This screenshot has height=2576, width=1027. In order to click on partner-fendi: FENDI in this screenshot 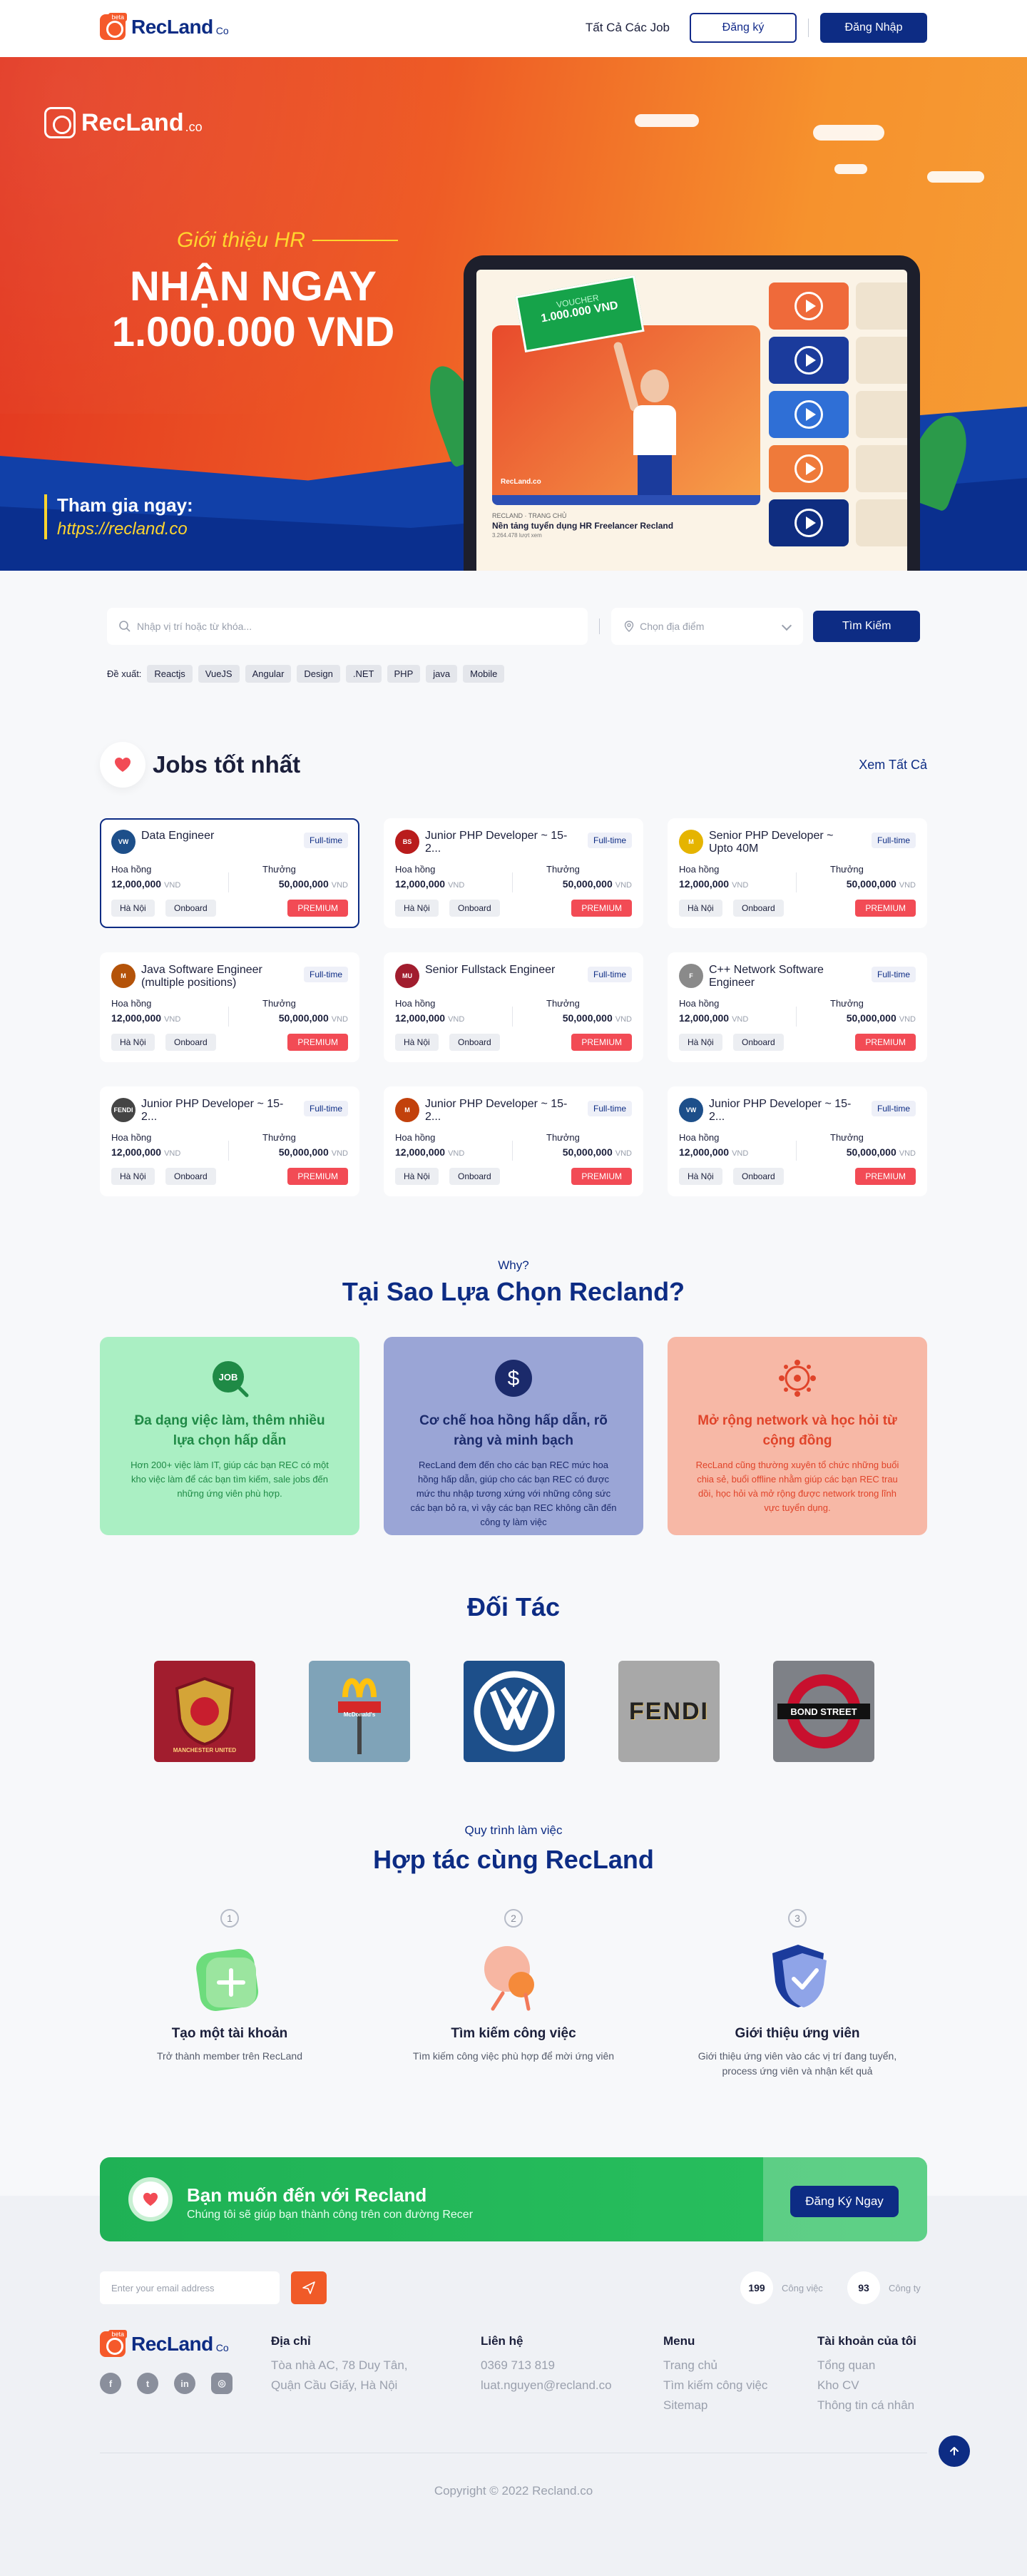, I will do `click(669, 1711)`.